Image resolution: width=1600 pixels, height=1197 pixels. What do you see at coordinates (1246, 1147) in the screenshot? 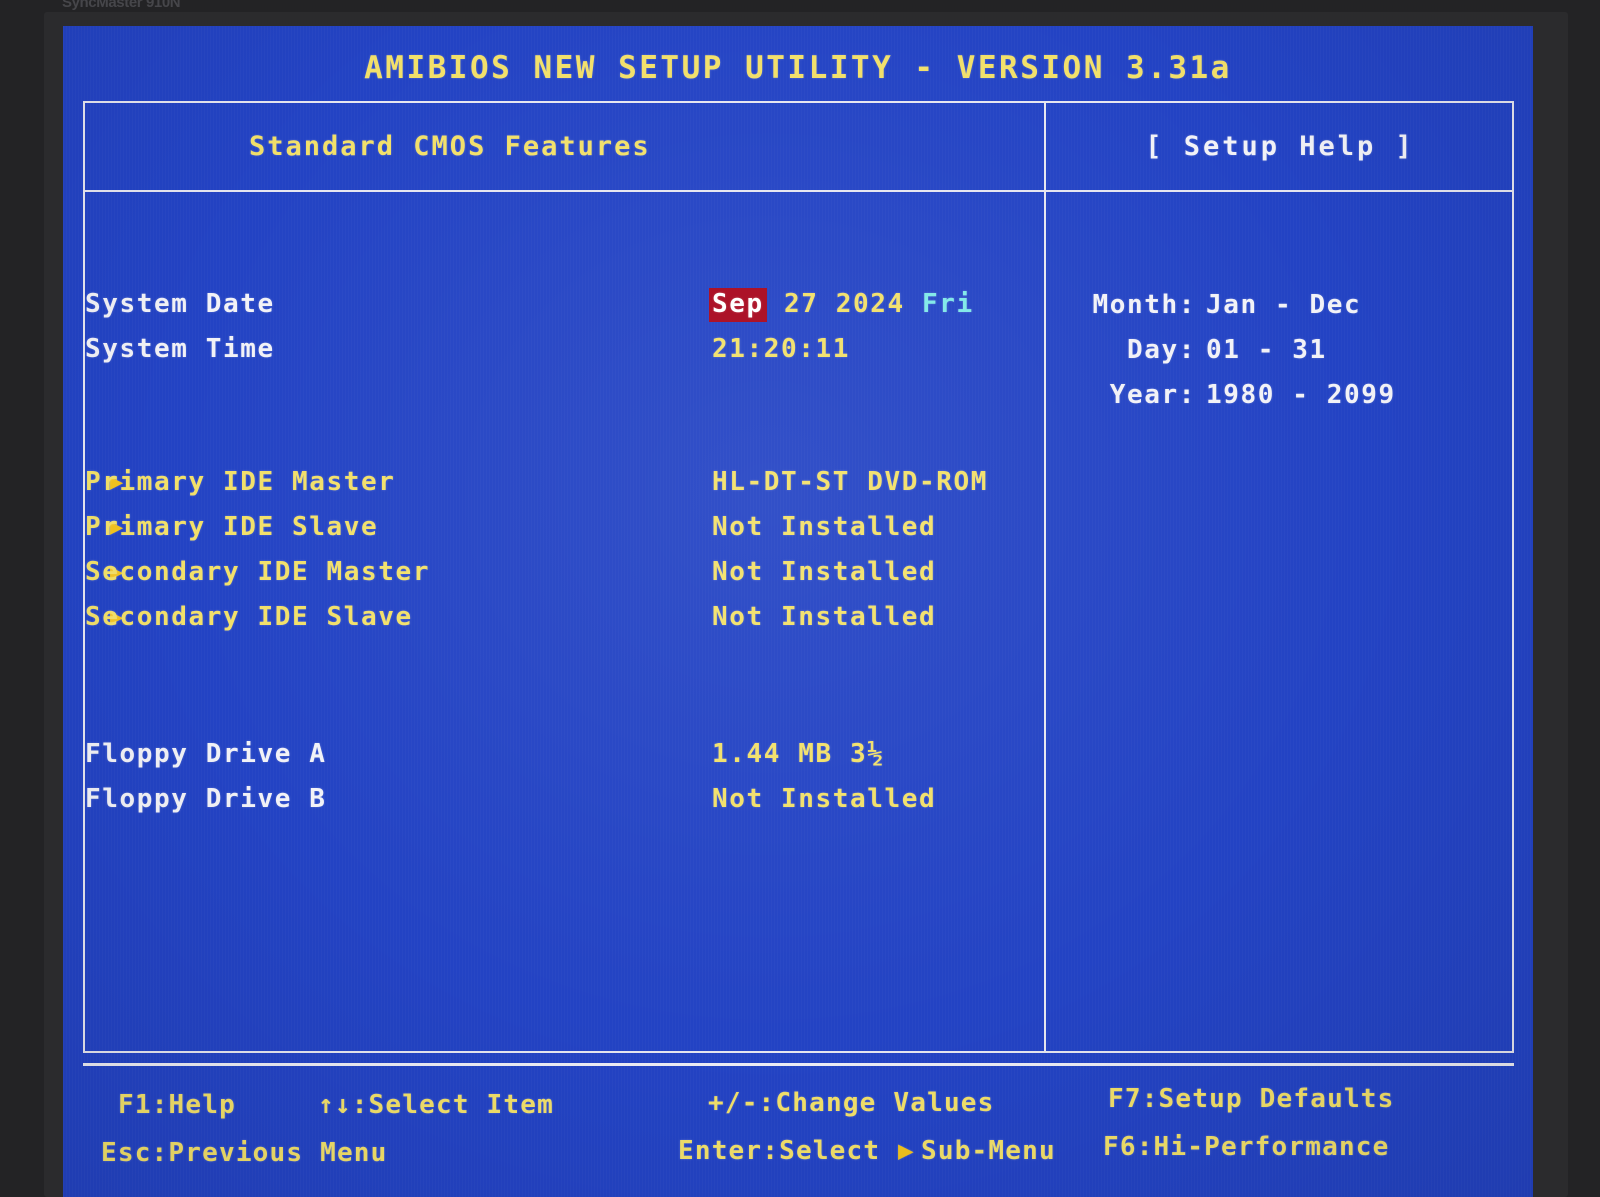
I see `footer-hi-performance: F6:Hi-Performance` at bounding box center [1246, 1147].